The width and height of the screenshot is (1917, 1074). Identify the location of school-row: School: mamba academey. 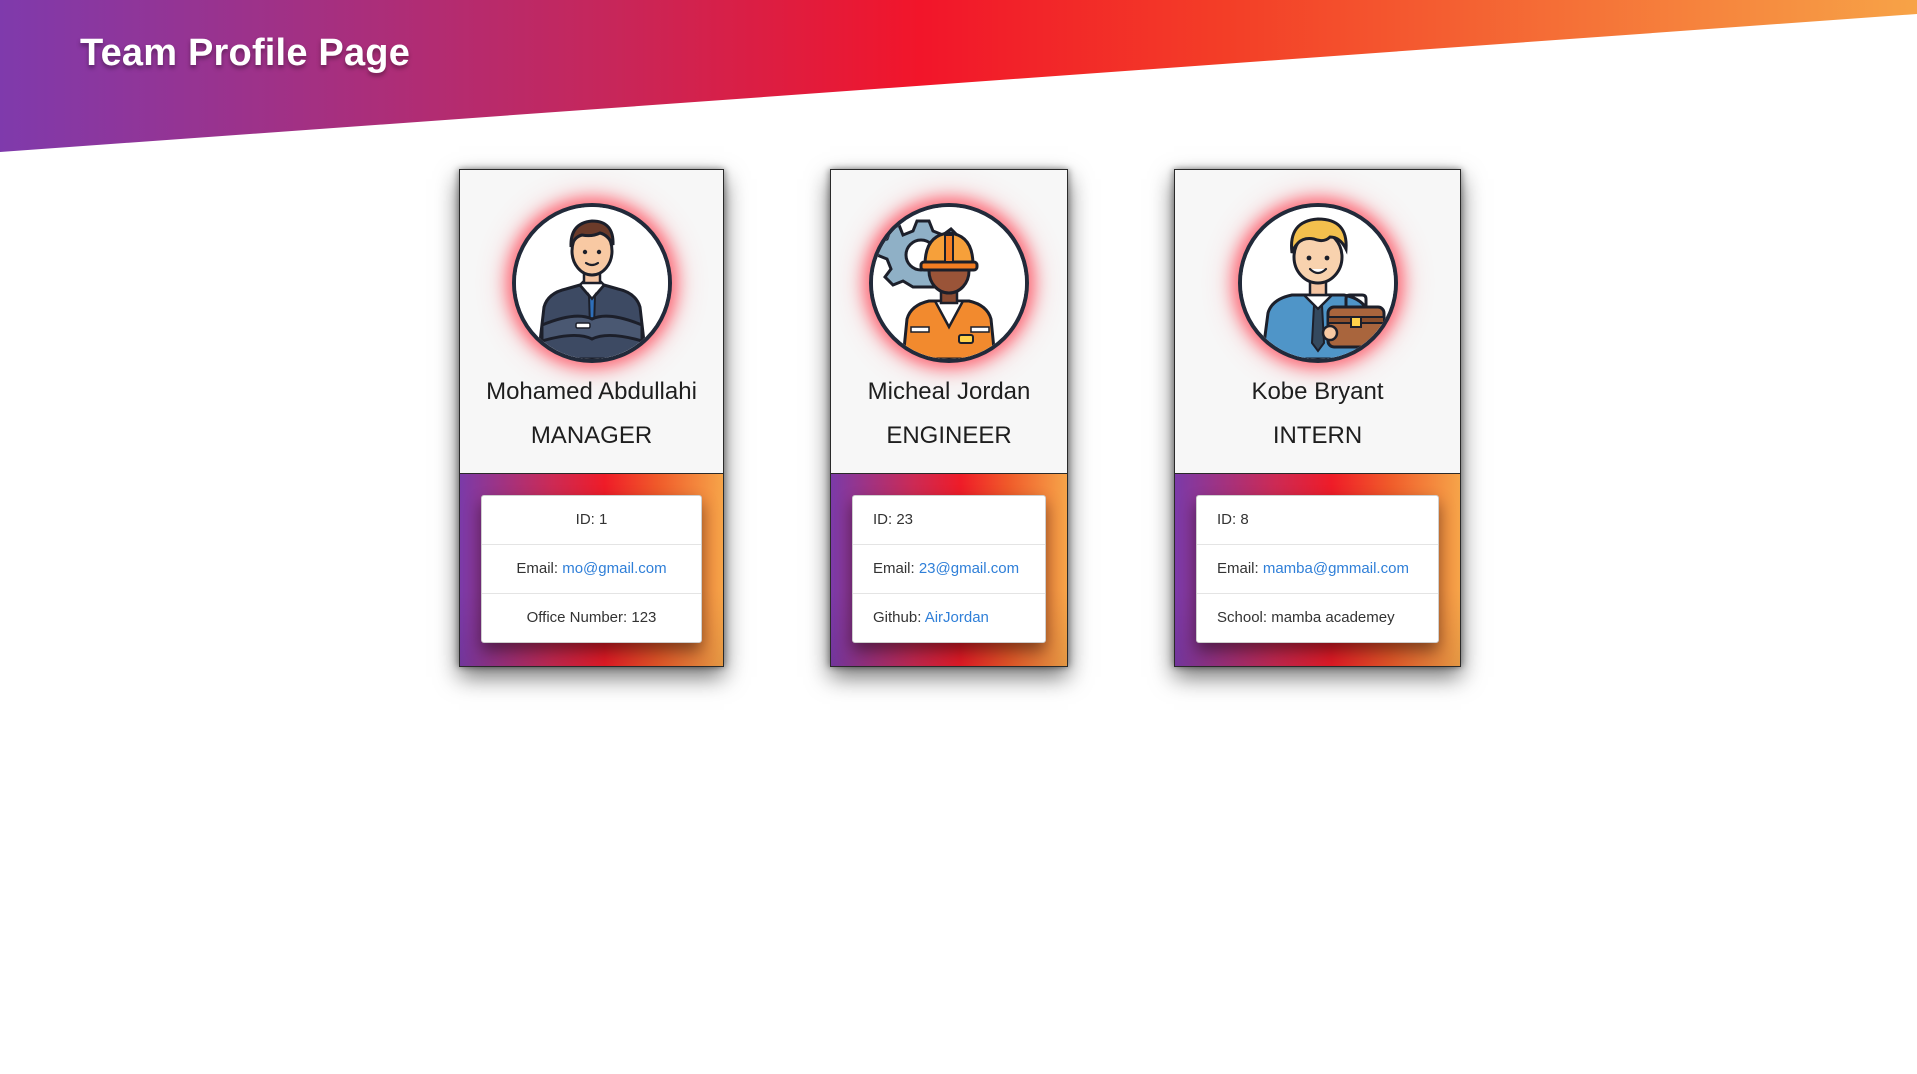
(1317, 618).